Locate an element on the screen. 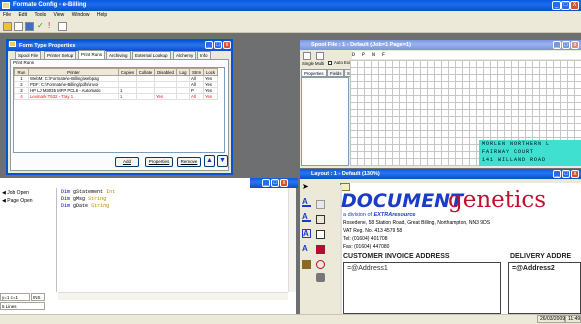 This screenshot has height=324, width=581. new-file-icon is located at coordinates (18, 26).